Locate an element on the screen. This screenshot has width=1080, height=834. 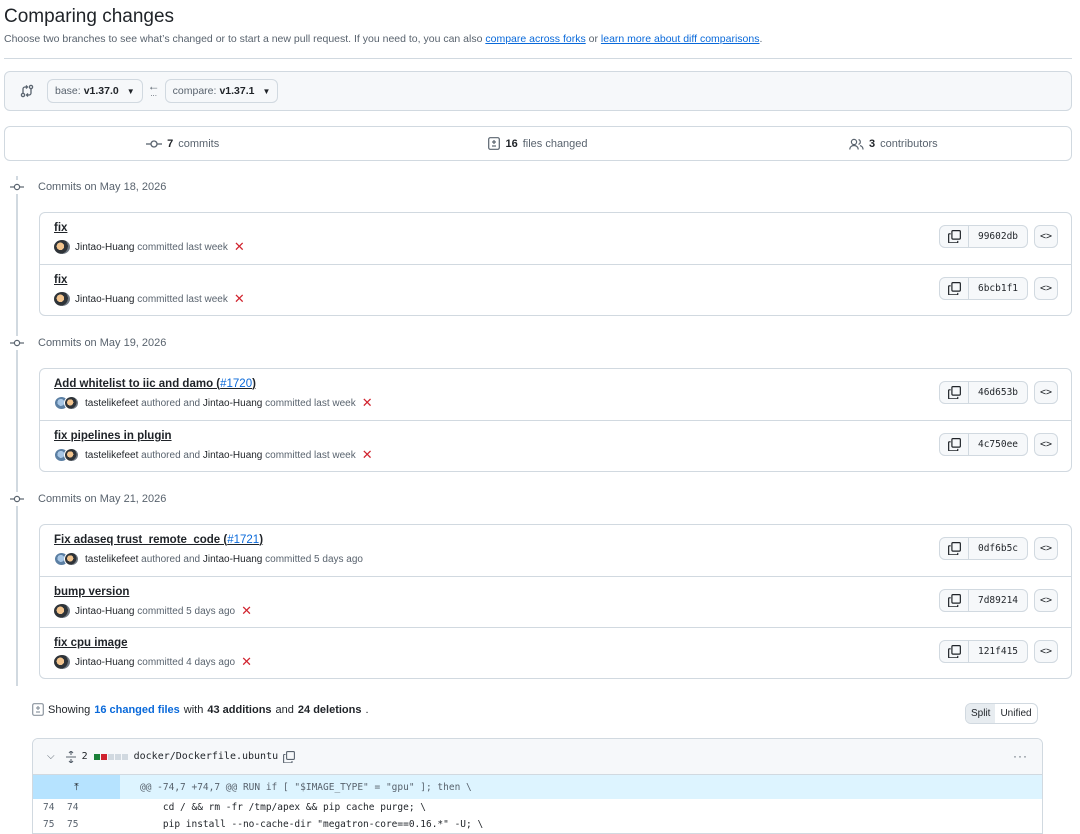
commit-sha-link: 6bcb1f1 is located at coordinates (998, 288).